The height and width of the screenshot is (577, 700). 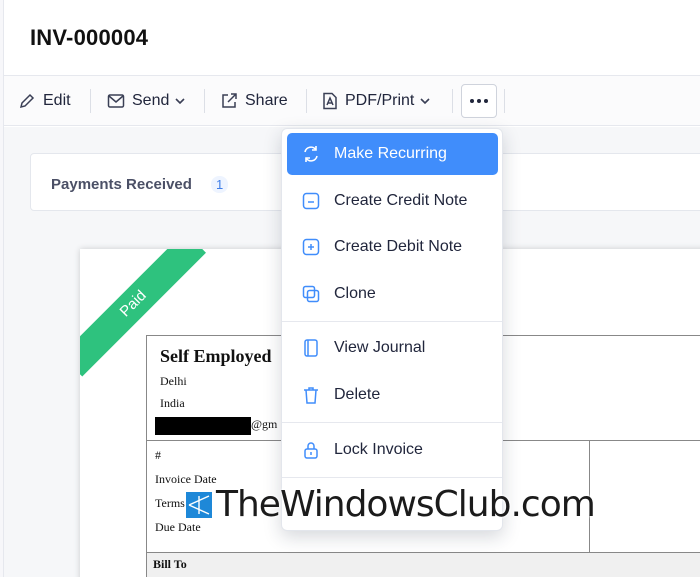 I want to click on menu-item-make-recurring: Make Recurring, so click(x=392, y=154).